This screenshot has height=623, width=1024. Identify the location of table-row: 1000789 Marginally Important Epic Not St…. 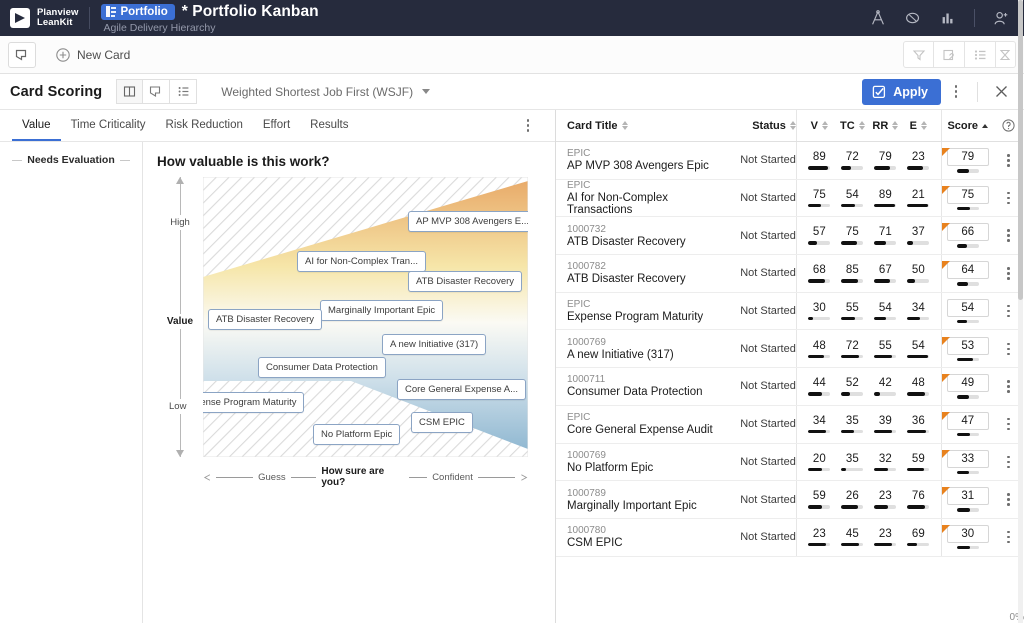
(789, 500).